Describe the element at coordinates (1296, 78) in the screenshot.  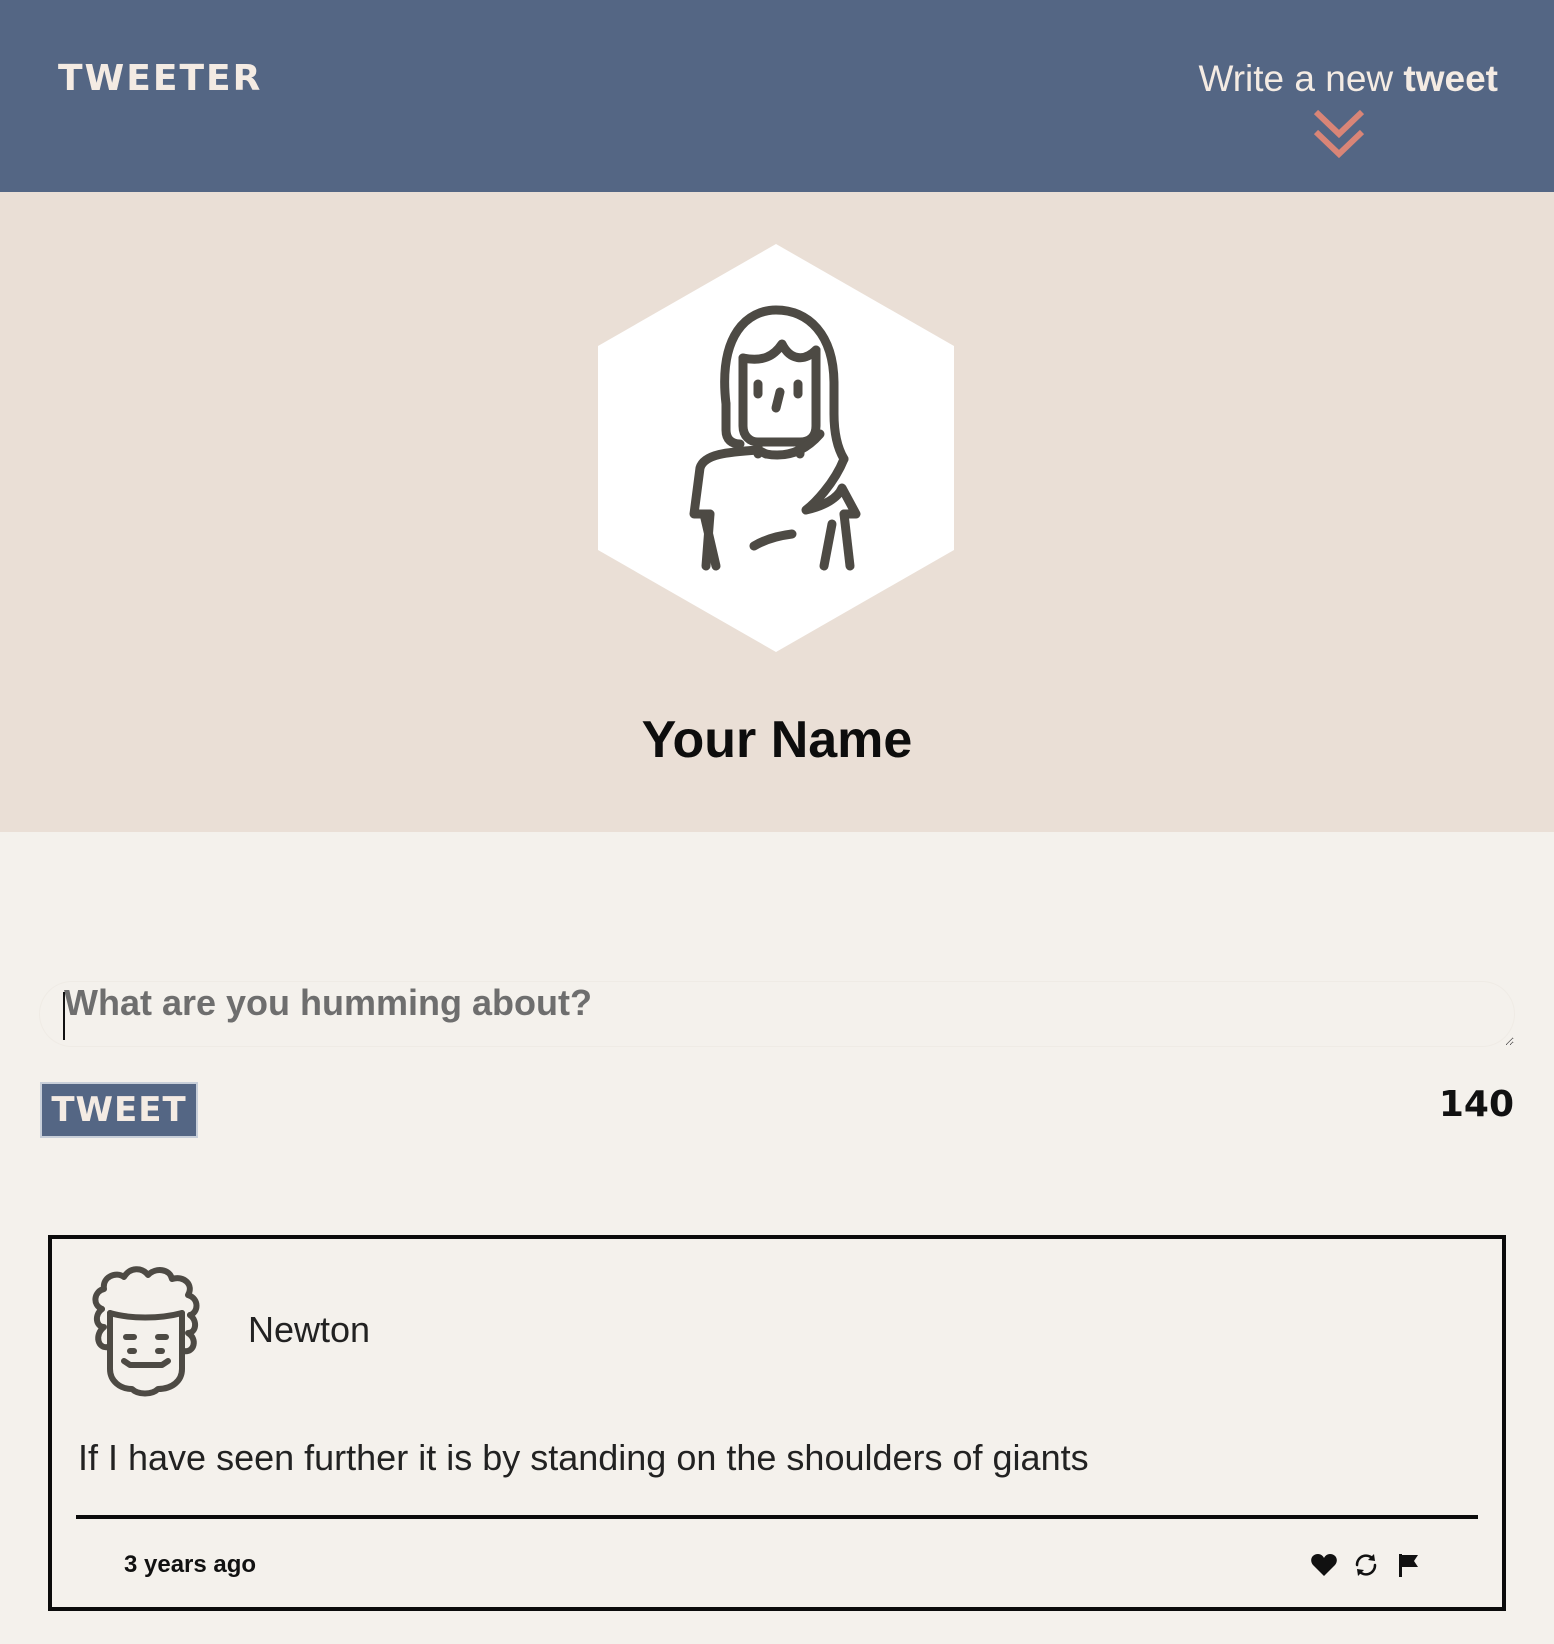
I see `compose-label-light: Write a new` at that location.